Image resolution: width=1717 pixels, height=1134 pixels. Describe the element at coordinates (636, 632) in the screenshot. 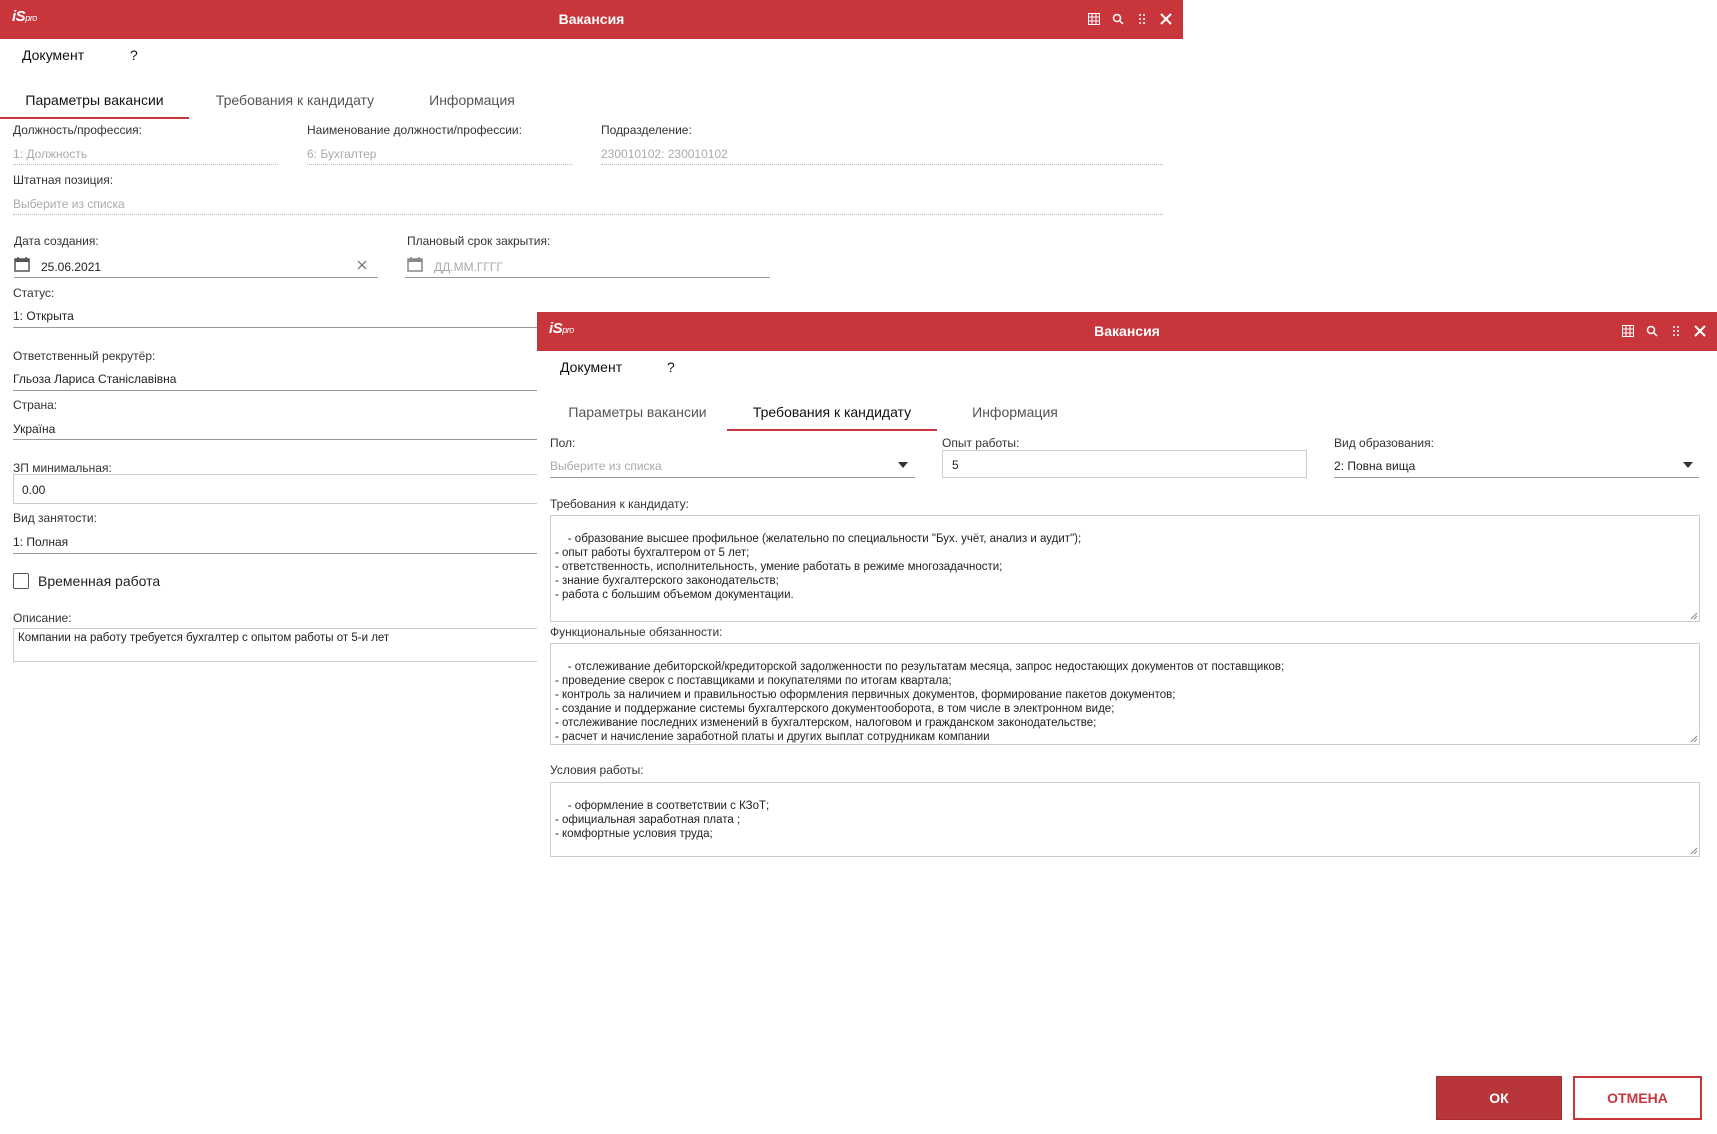

I see `duties-label: Функциональные обязанности:` at that location.